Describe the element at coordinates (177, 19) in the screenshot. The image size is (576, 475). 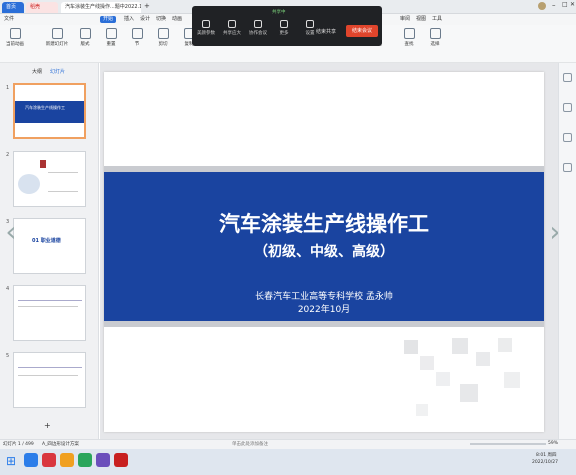
I see `menu-animation: 动画` at that location.